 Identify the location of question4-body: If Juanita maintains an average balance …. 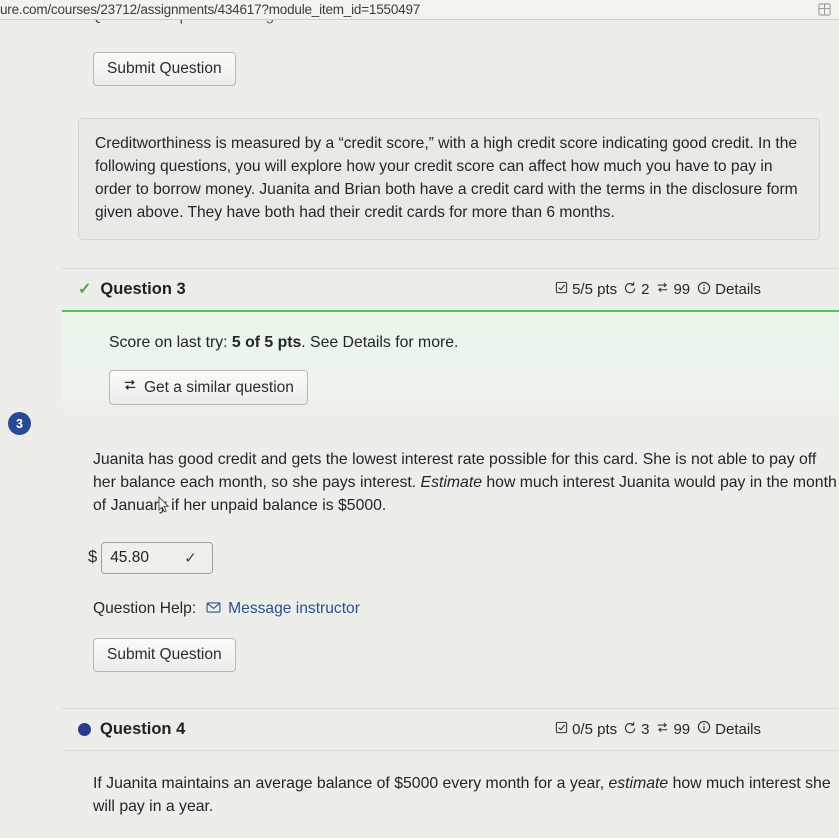
(466, 796).